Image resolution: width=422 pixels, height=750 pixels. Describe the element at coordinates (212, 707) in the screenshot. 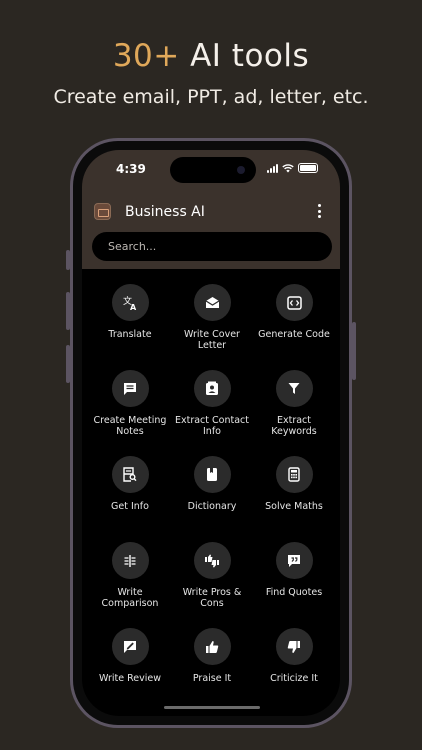

I see `home-indicator` at that location.